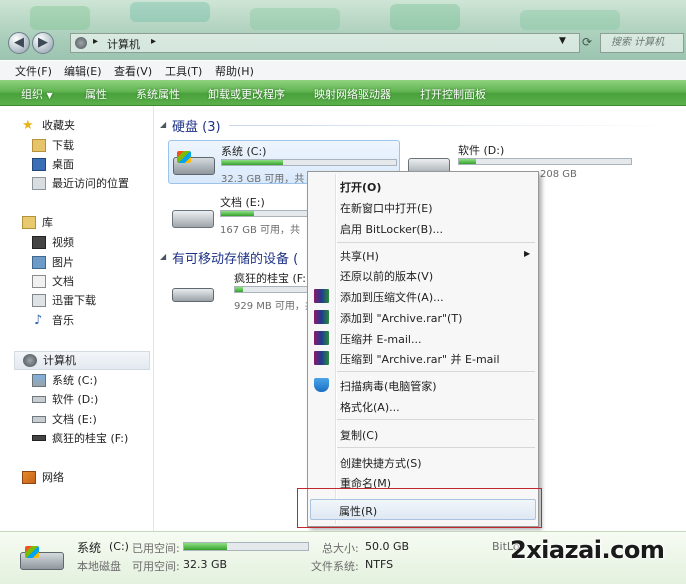 The height and width of the screenshot is (584, 686). I want to click on nav-drive-c: 系统 (C:), so click(64, 381).